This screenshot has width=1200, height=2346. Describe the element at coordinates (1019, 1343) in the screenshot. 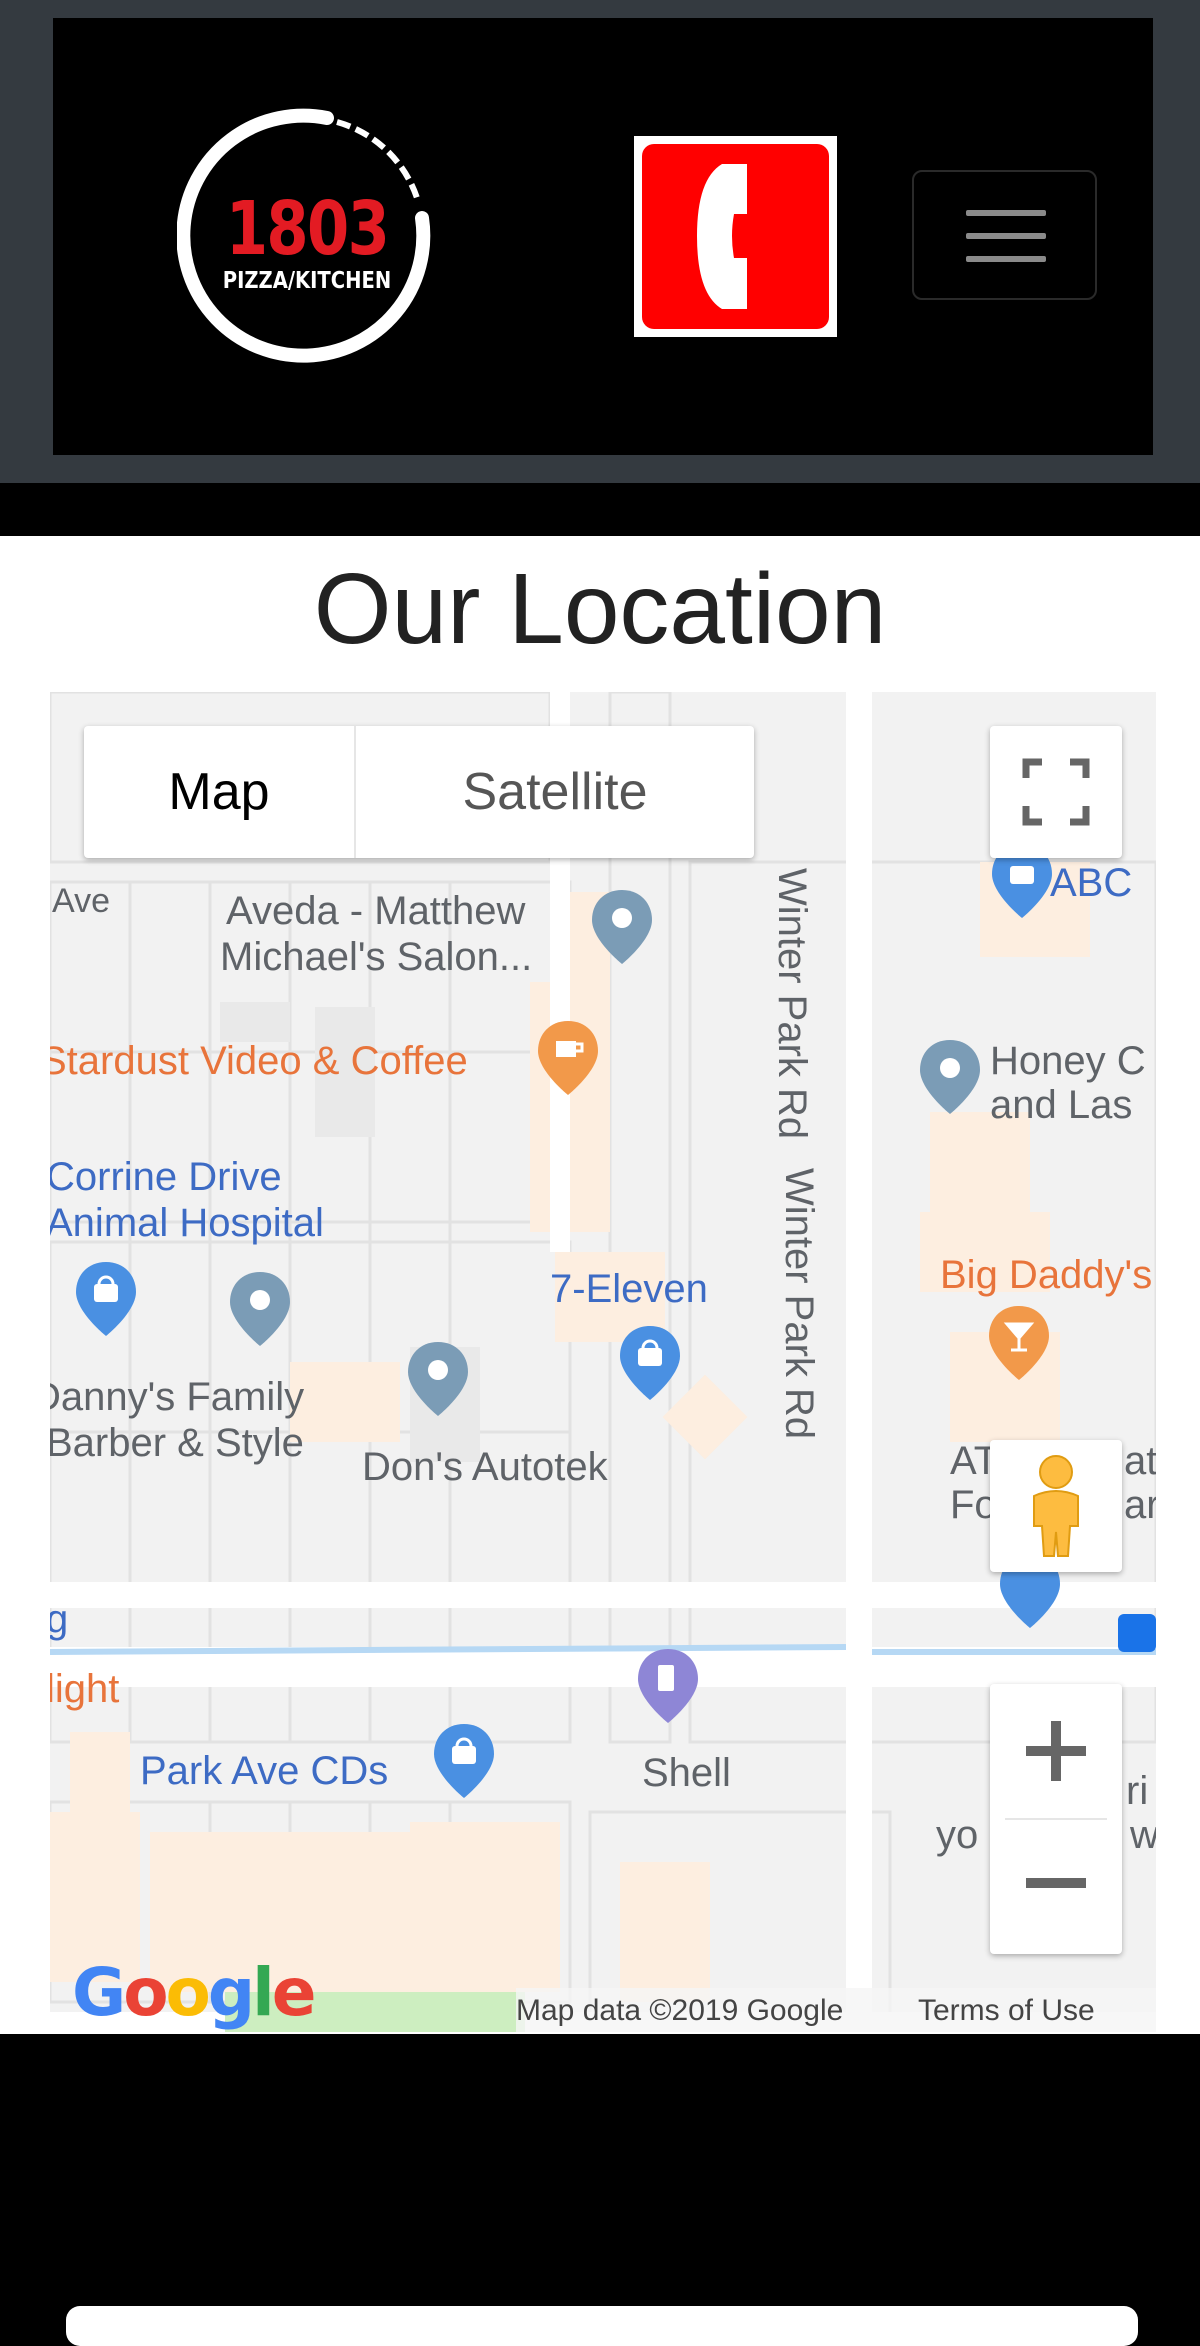

I see `bar-pin-icon` at that location.